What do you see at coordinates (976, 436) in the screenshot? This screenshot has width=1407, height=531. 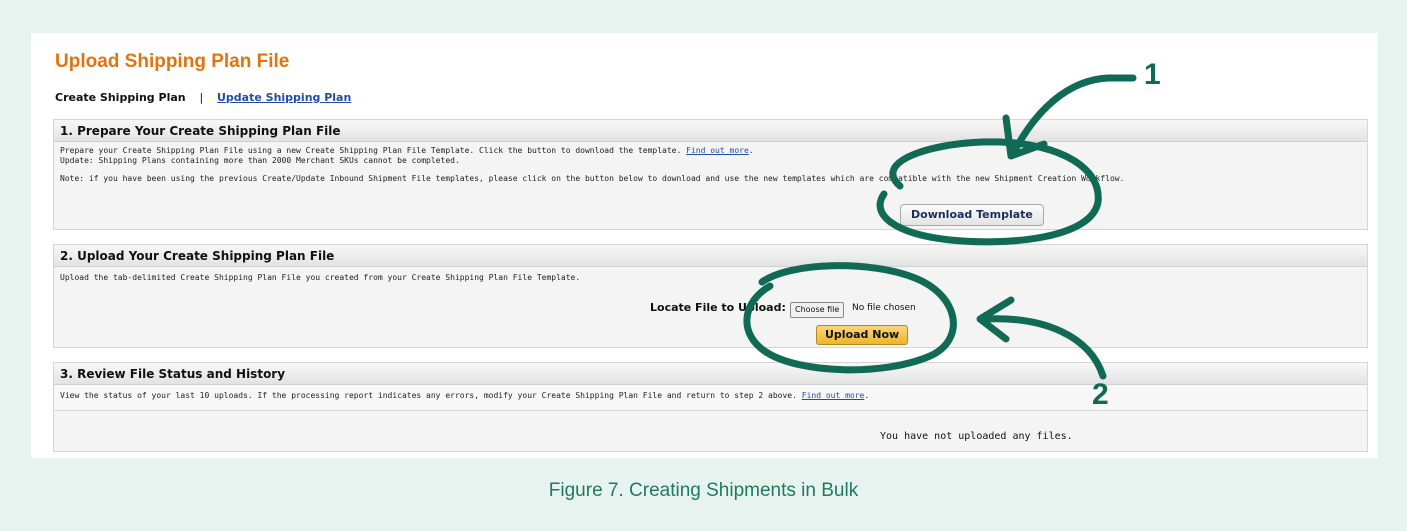 I see `no-uploads-message: You have not uploaded any files.` at bounding box center [976, 436].